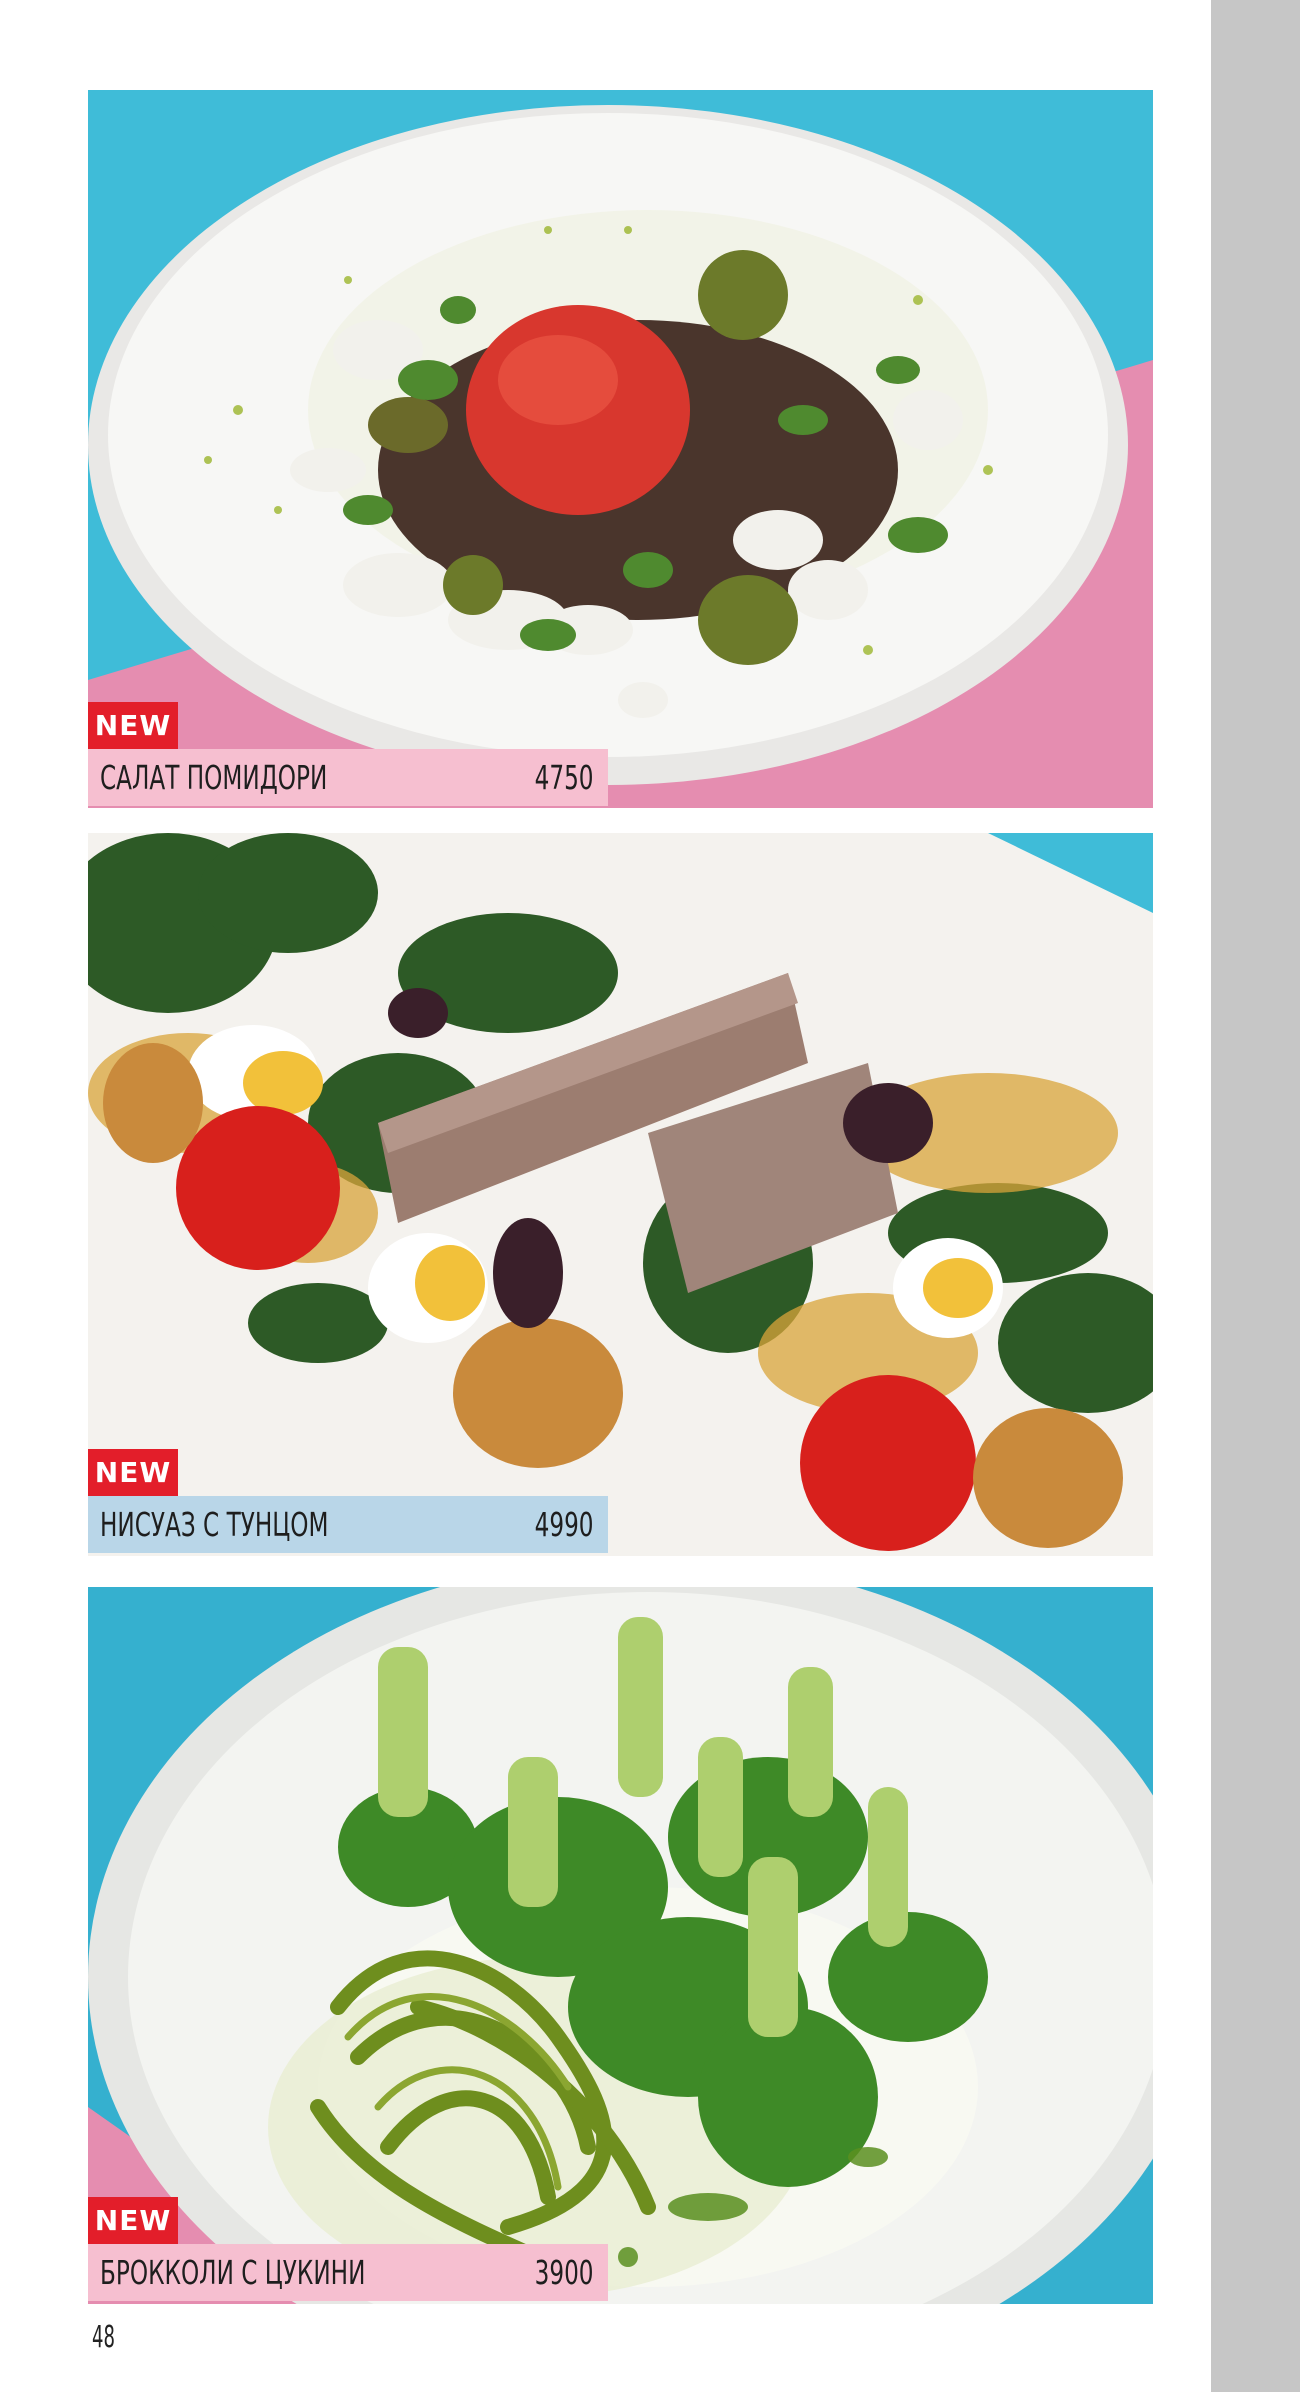 The image size is (1300, 2392). I want to click on page-number: 48, so click(103, 2337).